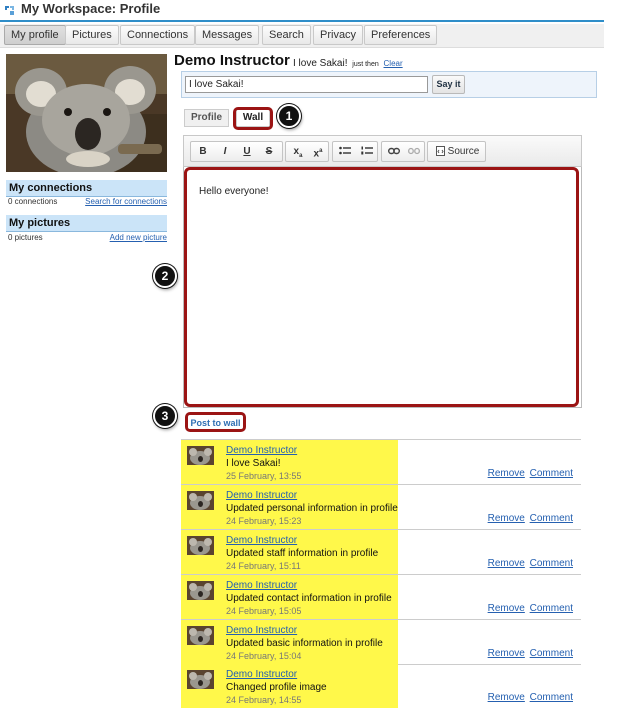 This screenshot has width=640, height=711. What do you see at coordinates (414, 151) in the screenshot?
I see `unlink-icon` at bounding box center [414, 151].